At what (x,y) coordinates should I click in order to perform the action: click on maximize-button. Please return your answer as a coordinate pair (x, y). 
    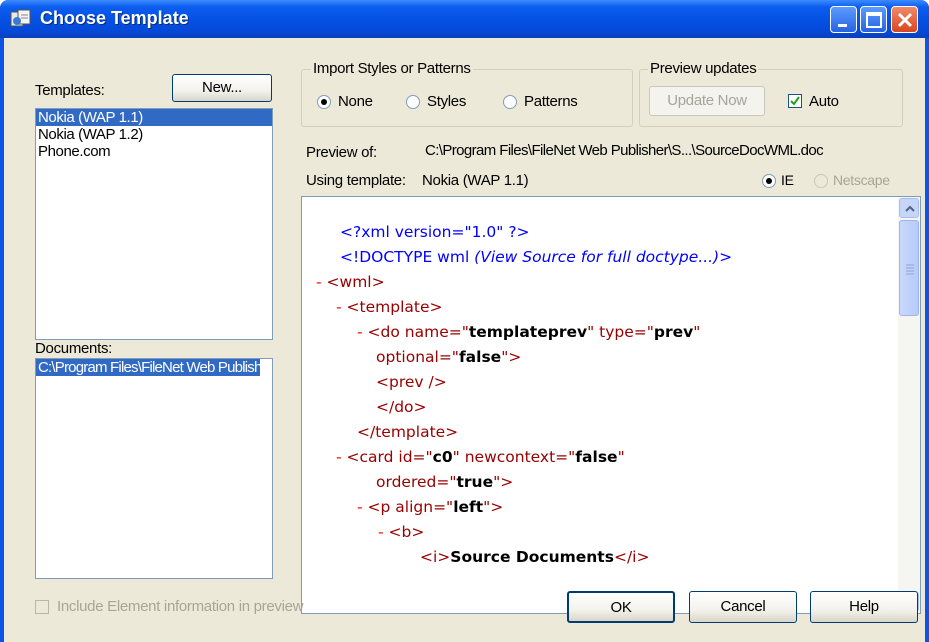
    Looking at the image, I should click on (873, 19).